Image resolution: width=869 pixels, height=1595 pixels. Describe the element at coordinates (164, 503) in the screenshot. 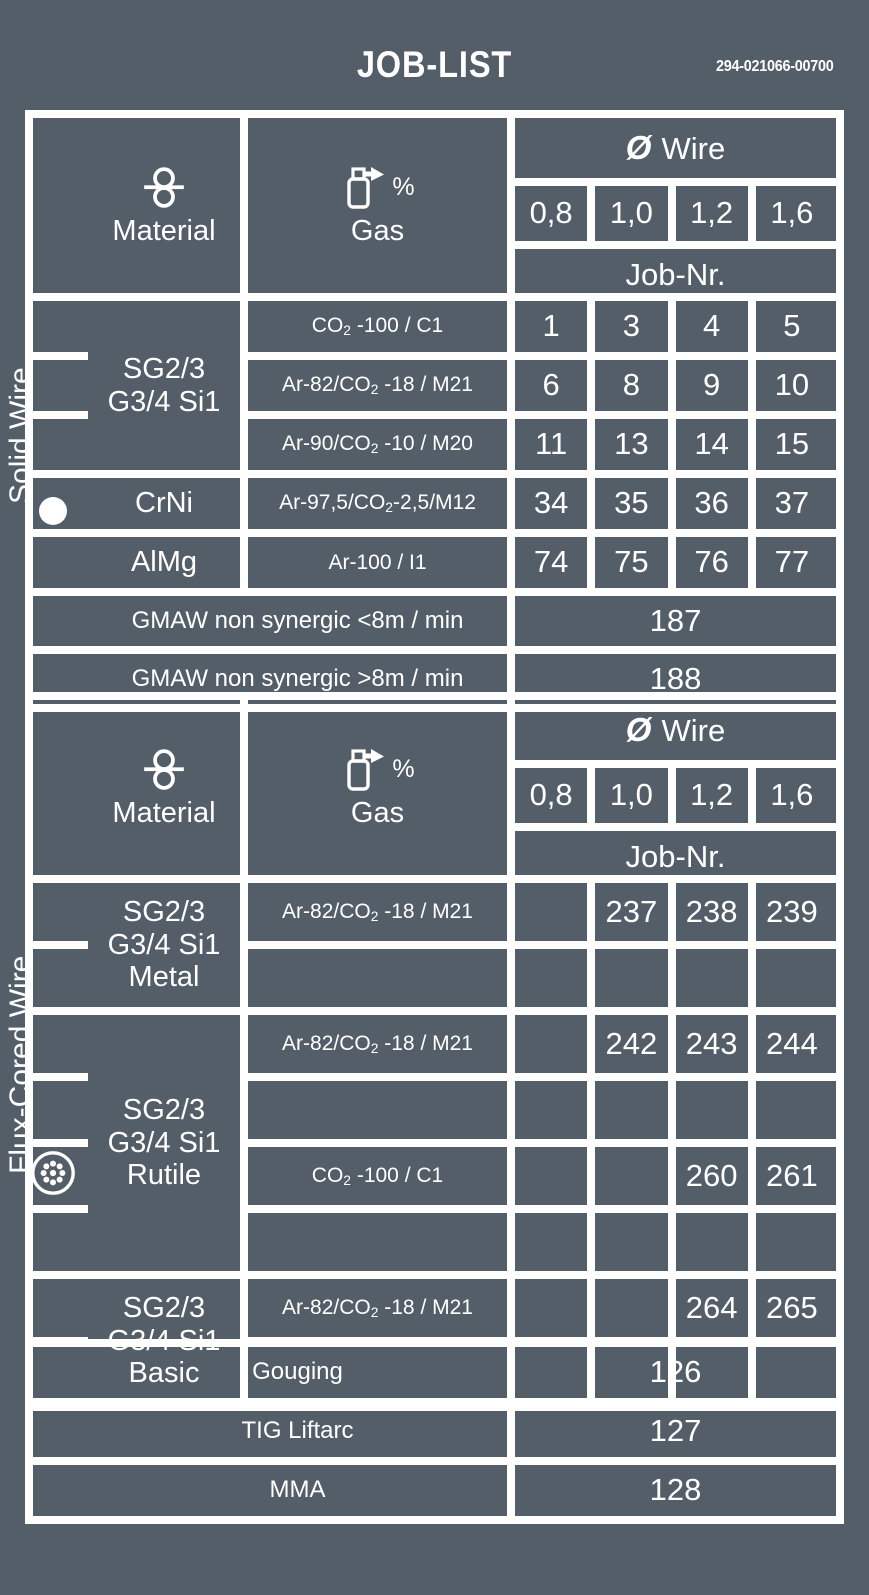

I see `material-cell: CrNi` at that location.